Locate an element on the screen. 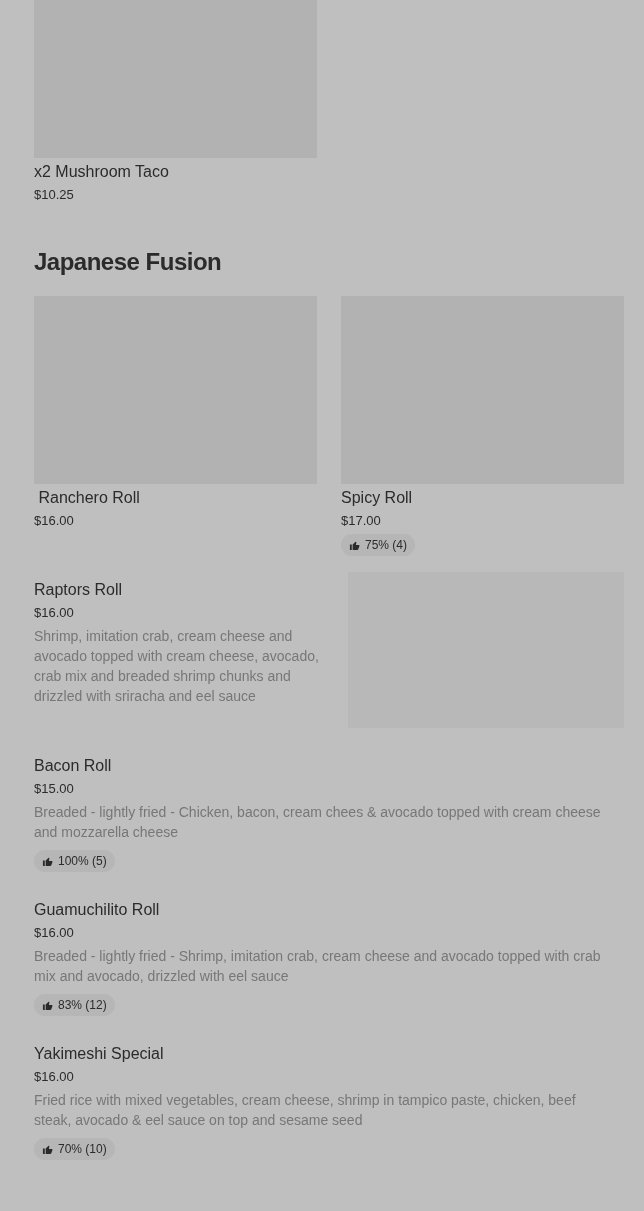  rating-text: 75% (4) is located at coordinates (386, 545).